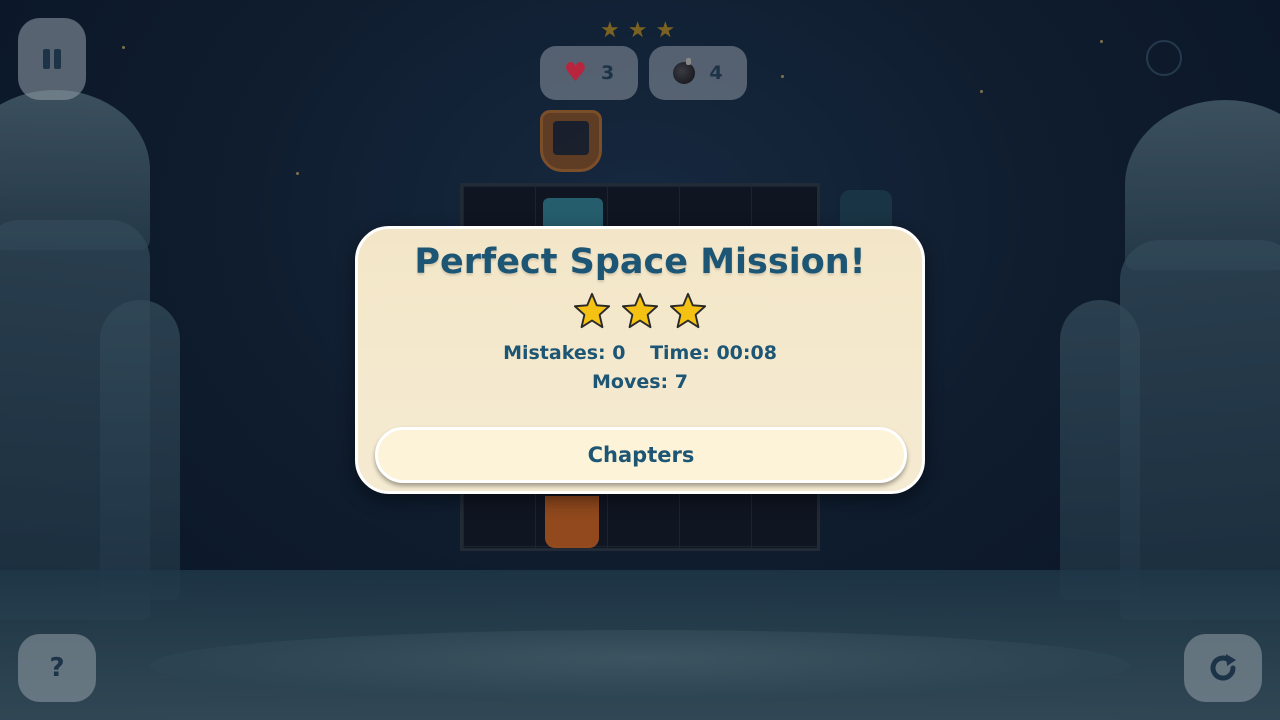 This screenshot has height=720, width=1280. I want to click on time-stat: Time: 00:08, so click(713, 353).